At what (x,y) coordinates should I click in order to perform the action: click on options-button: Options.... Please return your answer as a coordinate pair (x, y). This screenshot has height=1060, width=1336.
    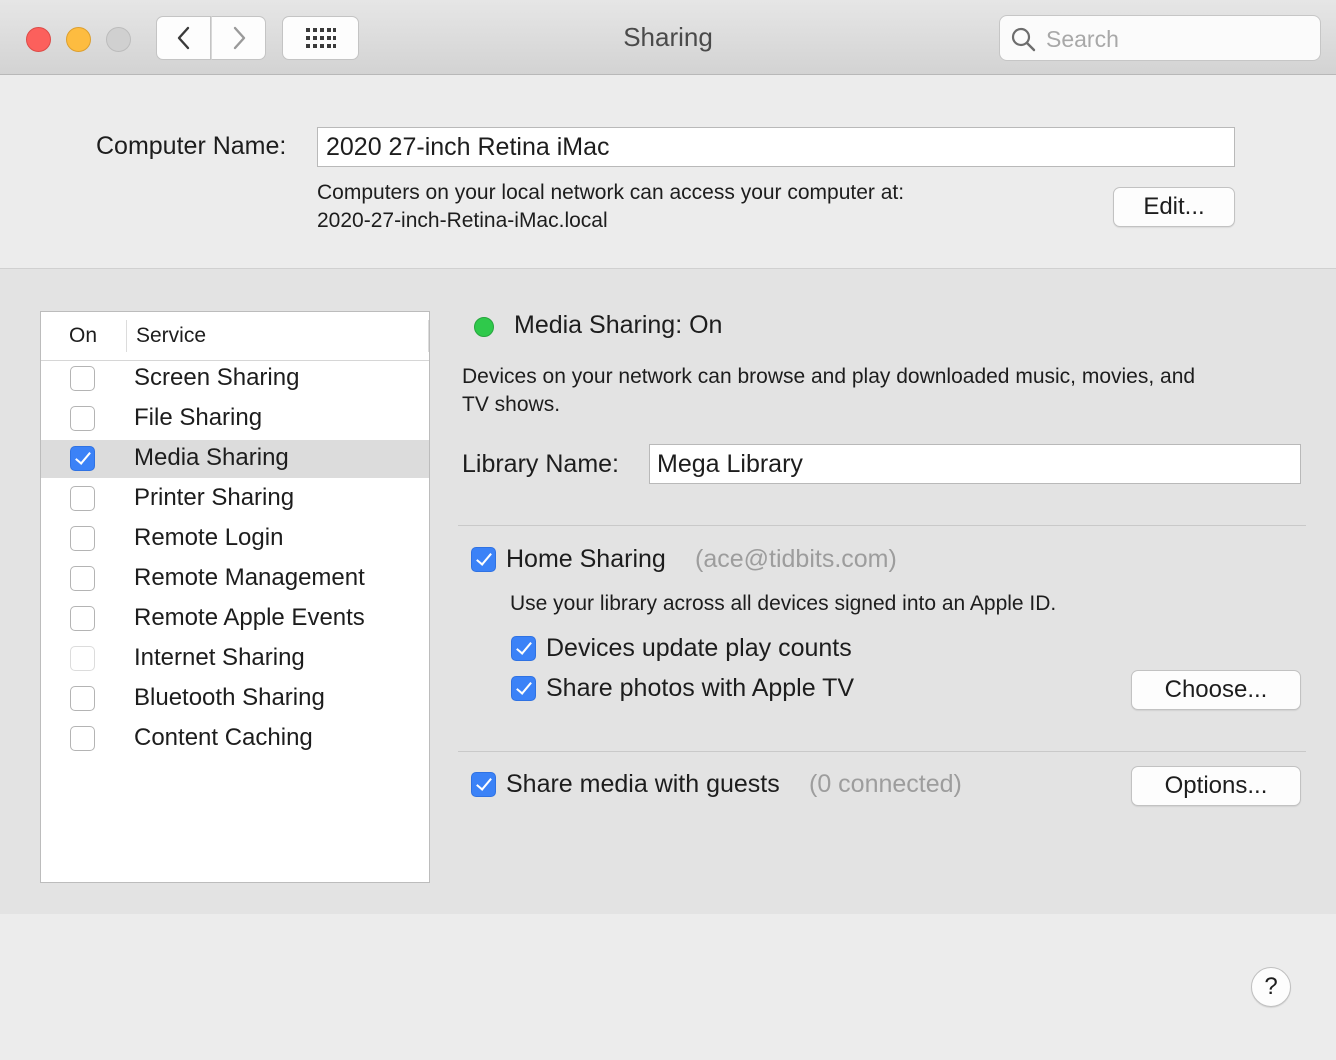
    Looking at the image, I should click on (1216, 786).